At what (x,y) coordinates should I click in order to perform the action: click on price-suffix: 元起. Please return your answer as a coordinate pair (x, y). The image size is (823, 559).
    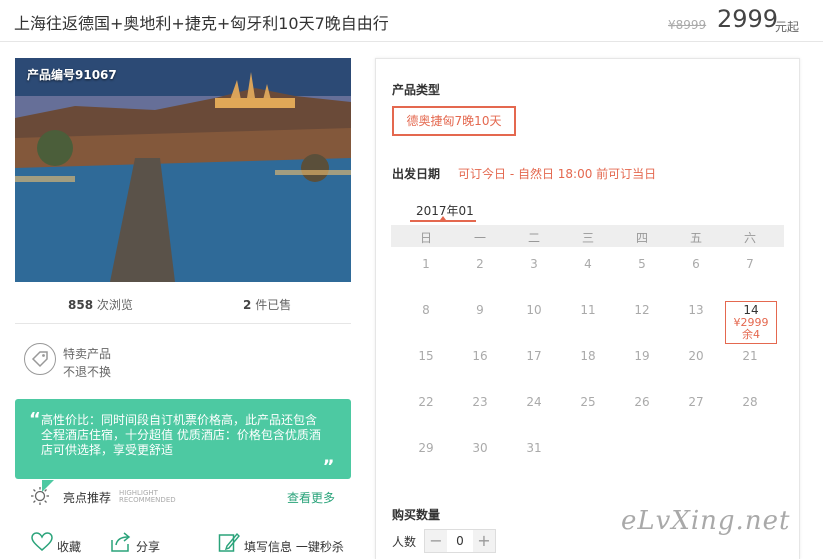
    Looking at the image, I should click on (787, 27).